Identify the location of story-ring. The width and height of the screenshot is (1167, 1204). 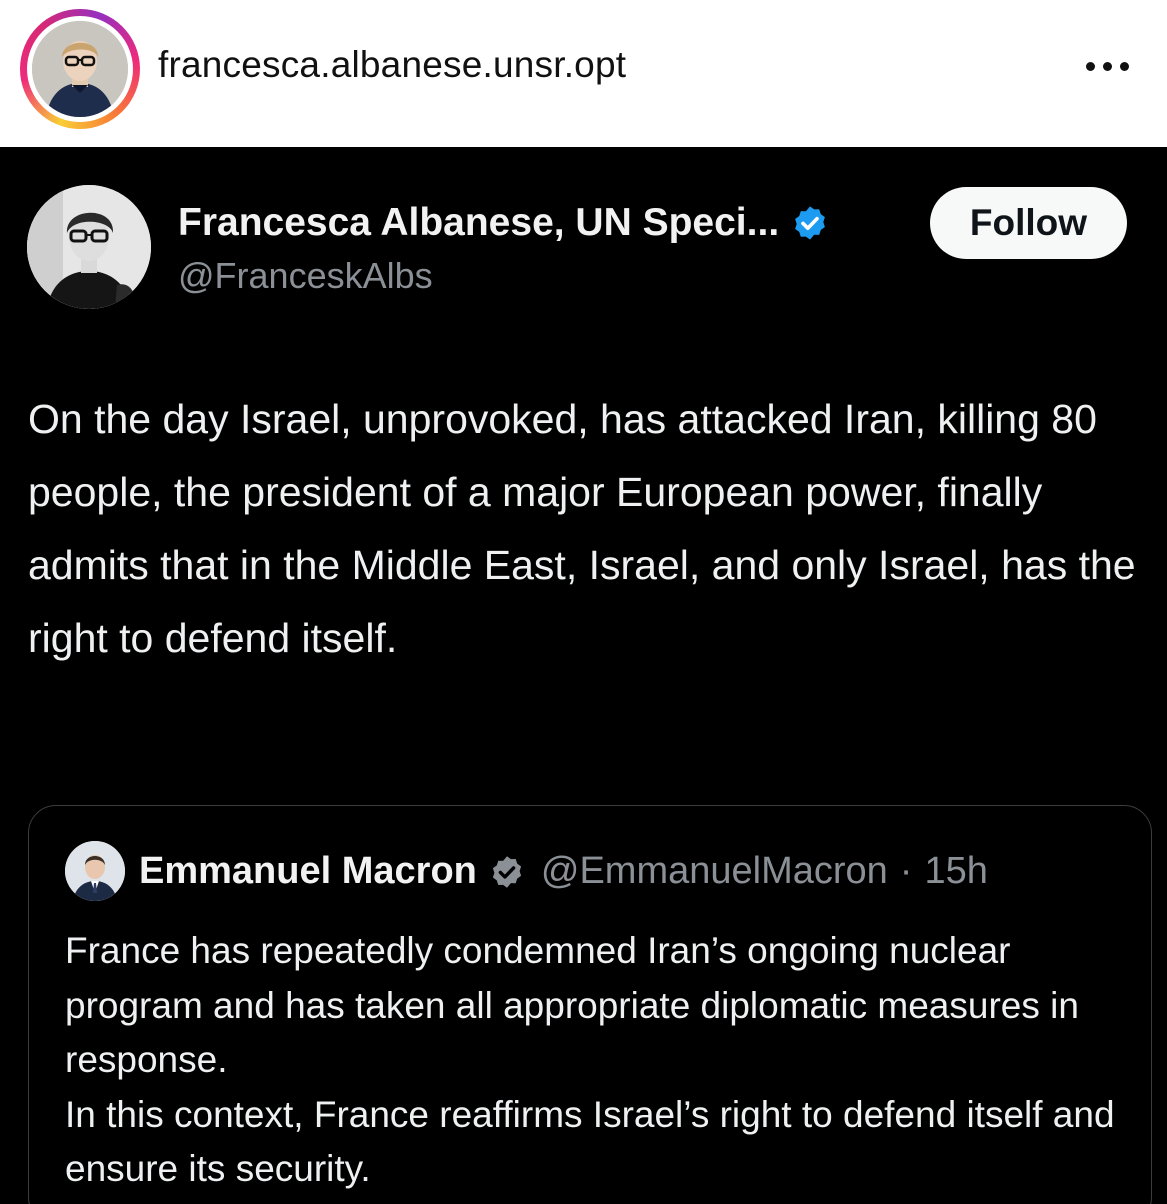
(80, 69).